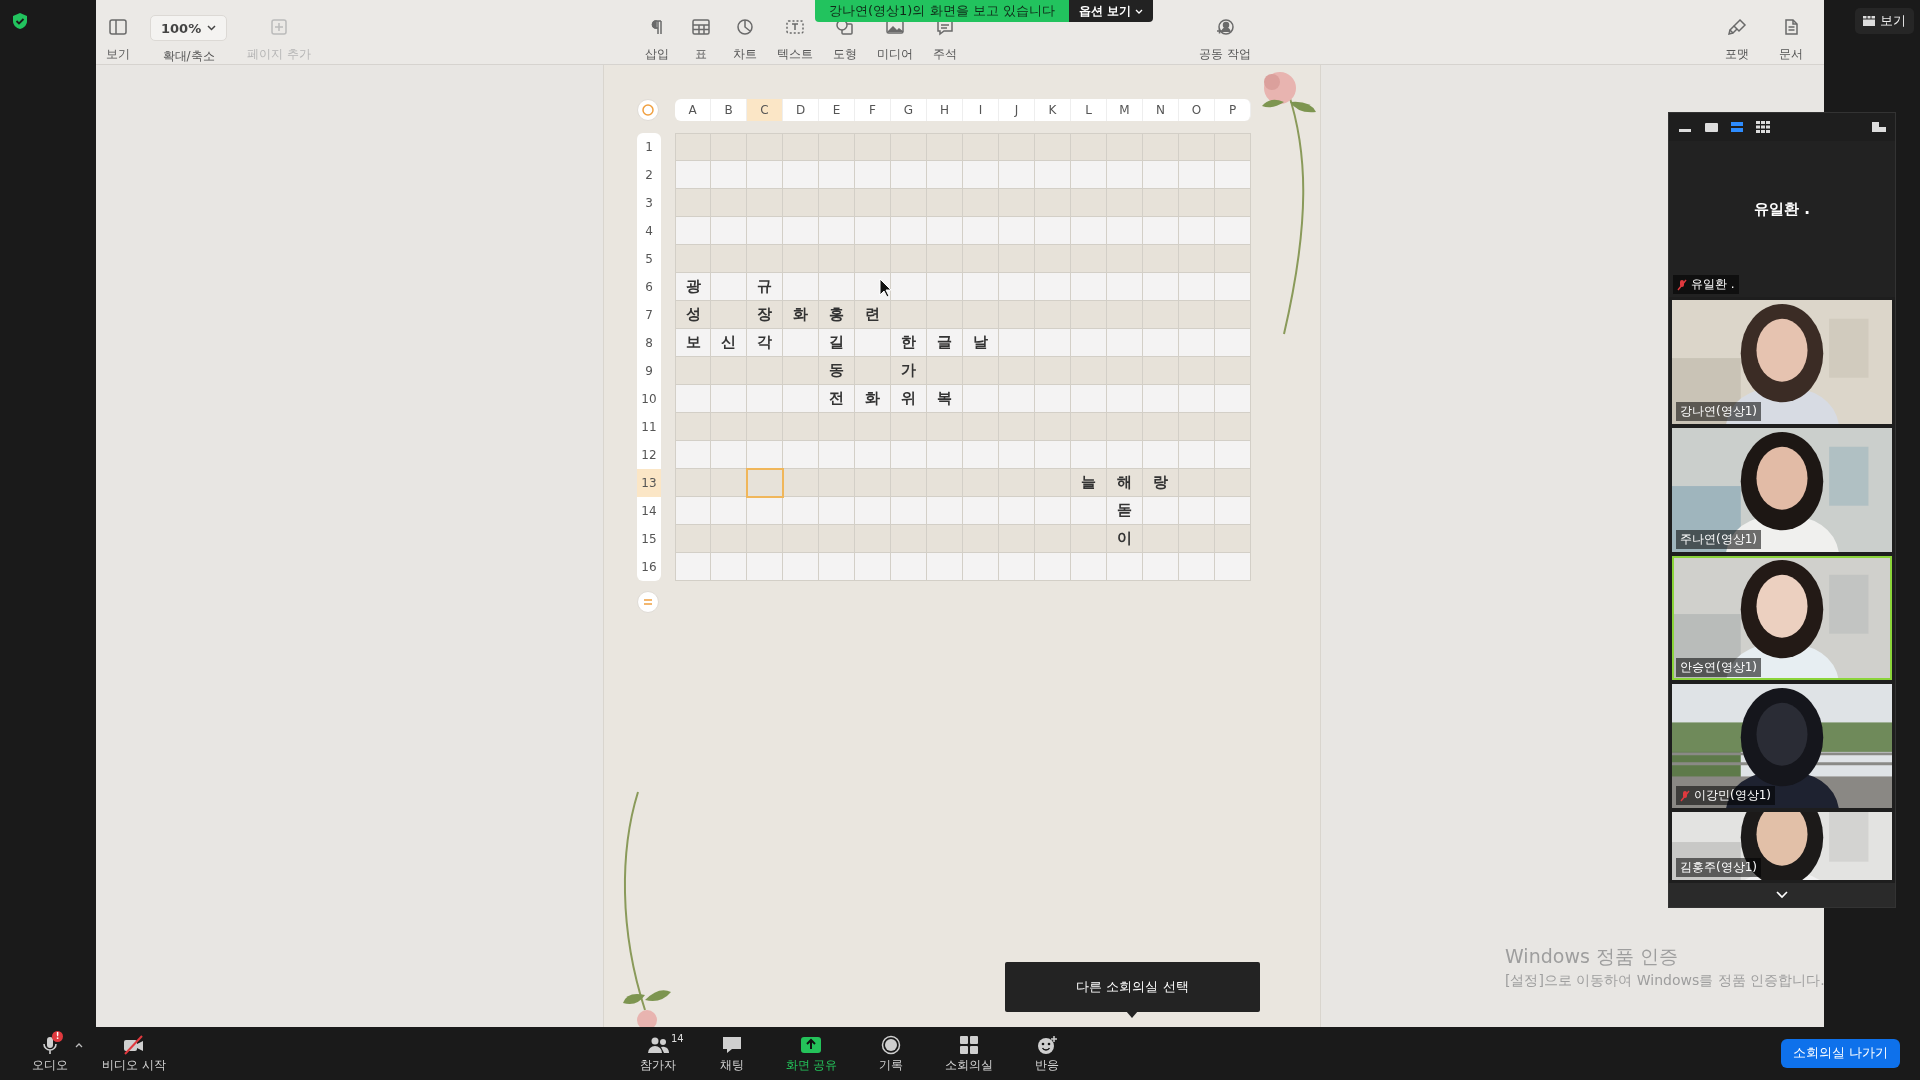 Image resolution: width=1920 pixels, height=1080 pixels. I want to click on selected-cell, so click(765, 483).